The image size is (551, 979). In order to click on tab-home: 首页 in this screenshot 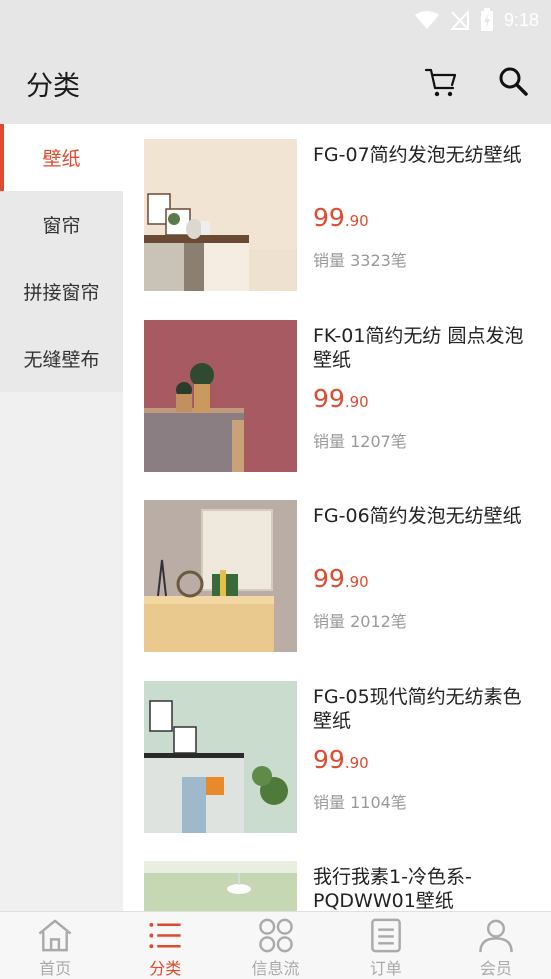, I will do `click(55, 945)`.